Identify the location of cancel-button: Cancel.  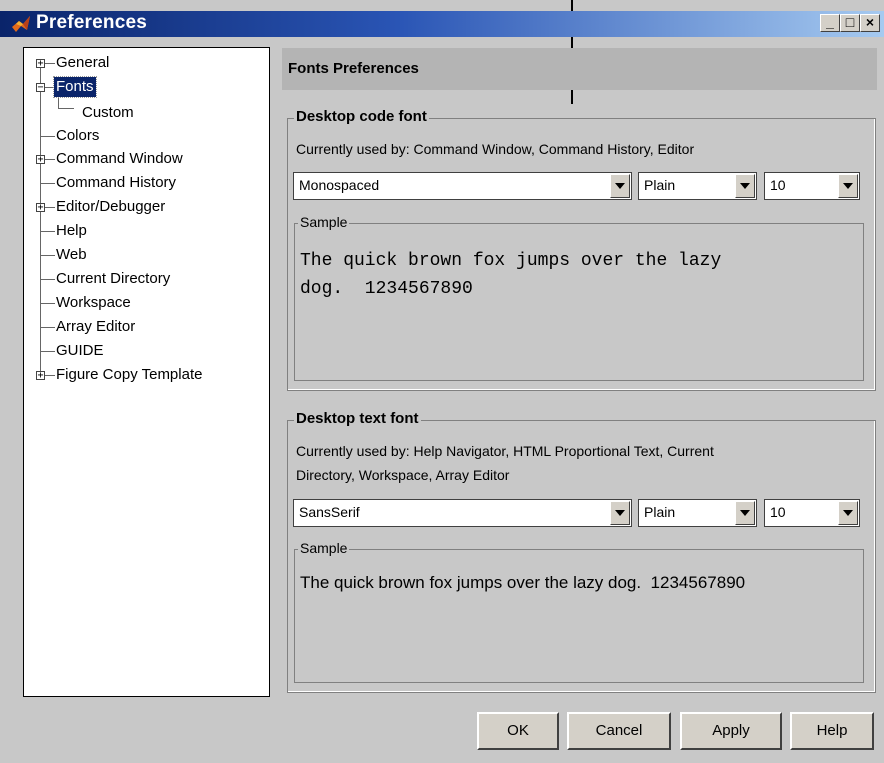
(619, 731).